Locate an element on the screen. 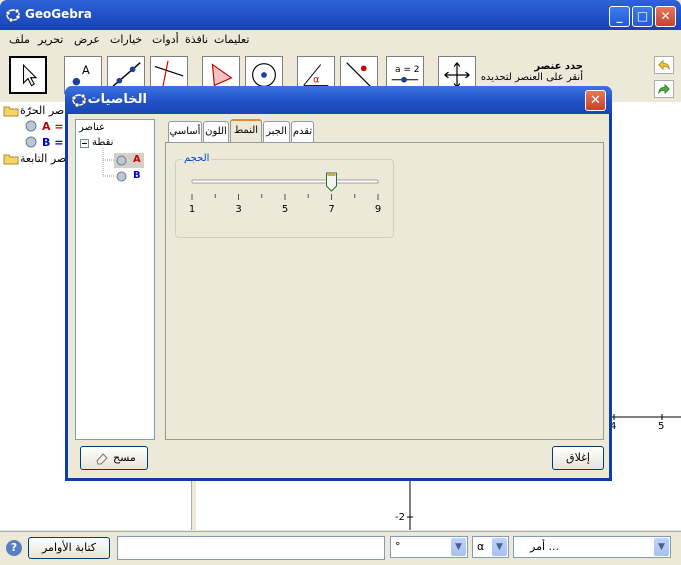 This screenshot has height=565, width=681. undo-button is located at coordinates (664, 65).